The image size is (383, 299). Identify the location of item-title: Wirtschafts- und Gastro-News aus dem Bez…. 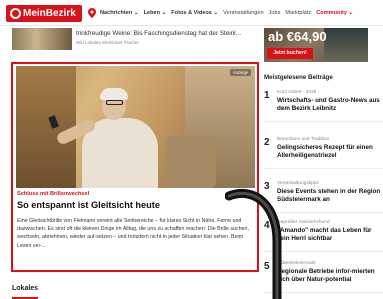
(330, 105).